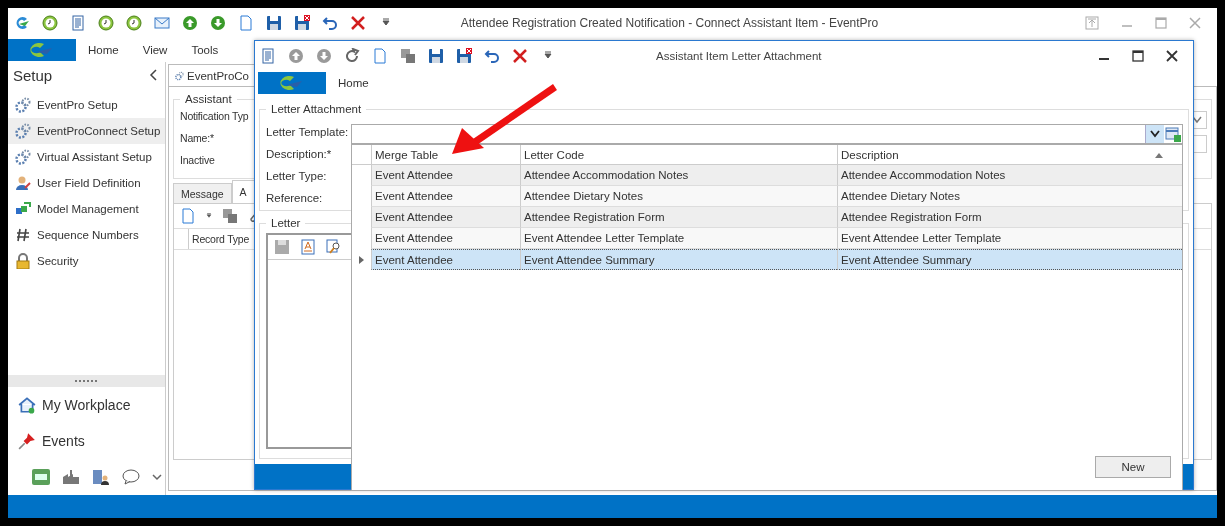 The image size is (1225, 526). Describe the element at coordinates (33, 75) in the screenshot. I see `sidebar-title: Setup` at that location.